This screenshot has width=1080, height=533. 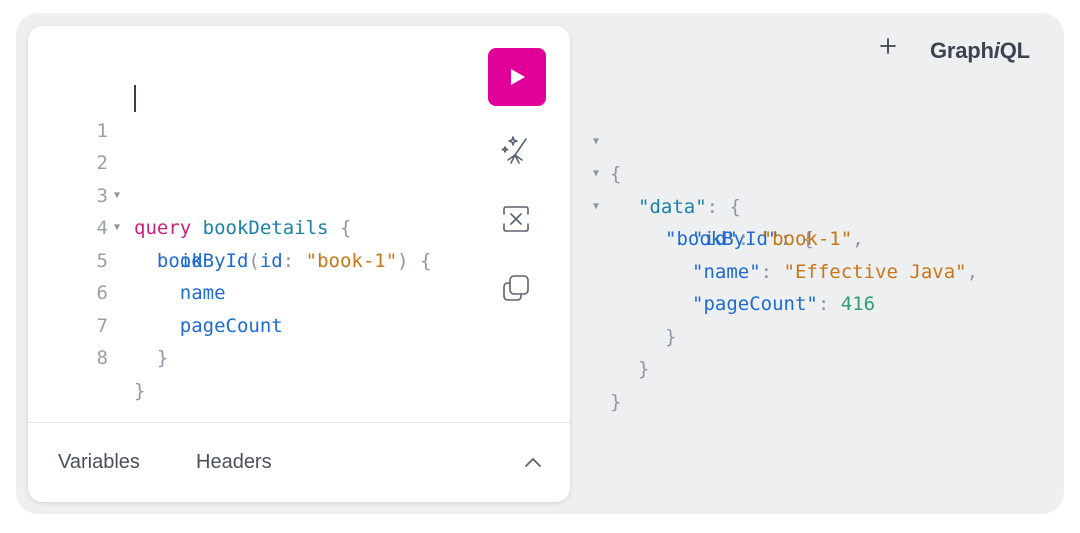 What do you see at coordinates (99, 462) in the screenshot?
I see `variables-tab: Variables` at bounding box center [99, 462].